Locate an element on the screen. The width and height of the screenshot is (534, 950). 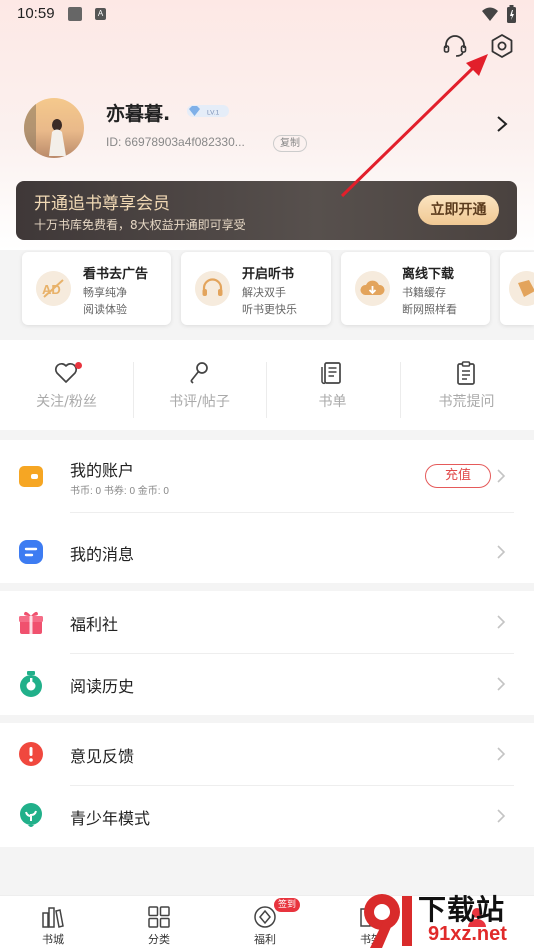
menu-teen-mode: 青少年模式 is located at coordinates (267, 816).